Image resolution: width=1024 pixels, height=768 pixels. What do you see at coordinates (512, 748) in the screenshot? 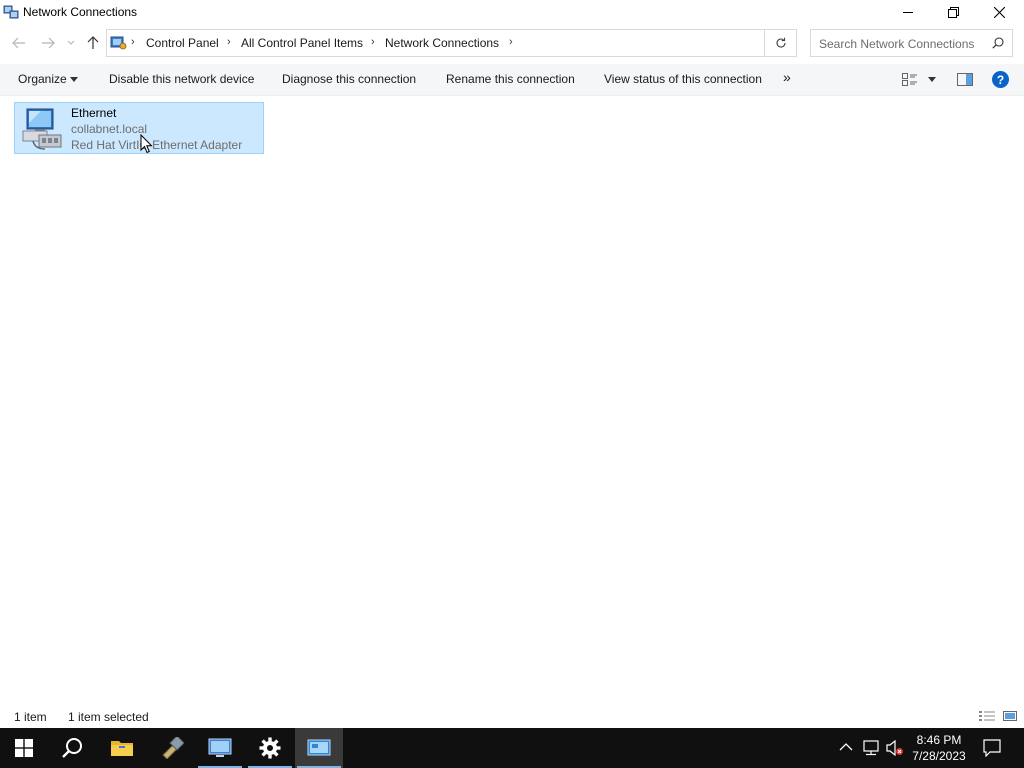
I see `taskbar: 8:46 PM 7/28/2023` at bounding box center [512, 748].